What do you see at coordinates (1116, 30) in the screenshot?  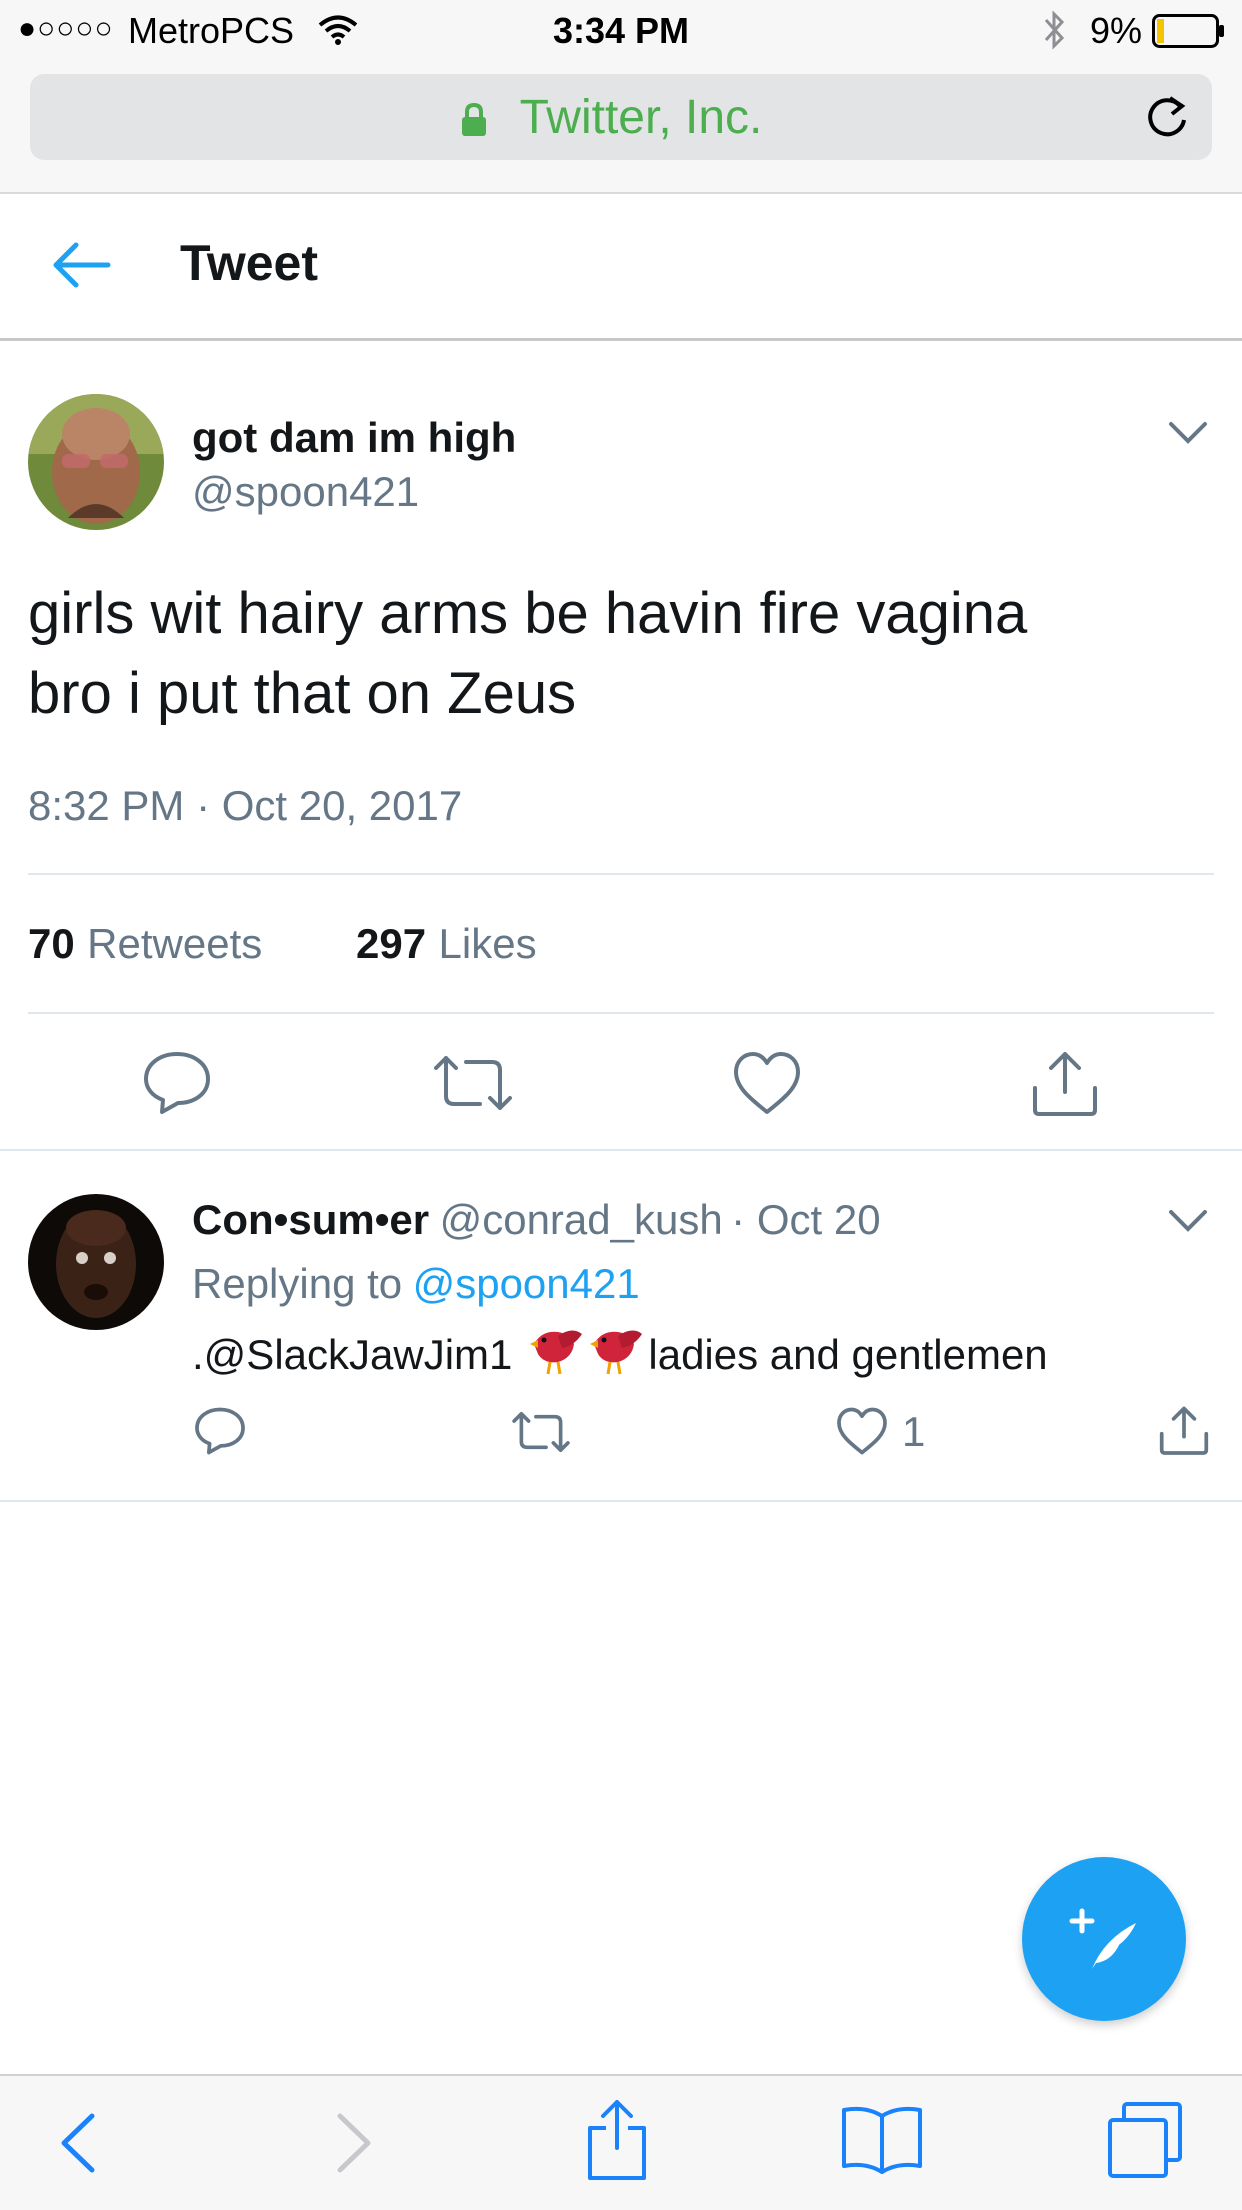 I see `battery-percent: 9%` at bounding box center [1116, 30].